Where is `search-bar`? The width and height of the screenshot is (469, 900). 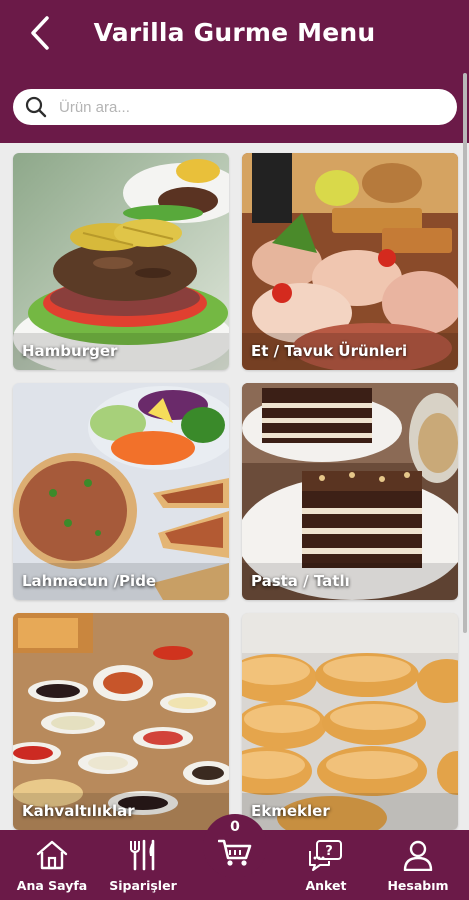
search-bar is located at coordinates (235, 107).